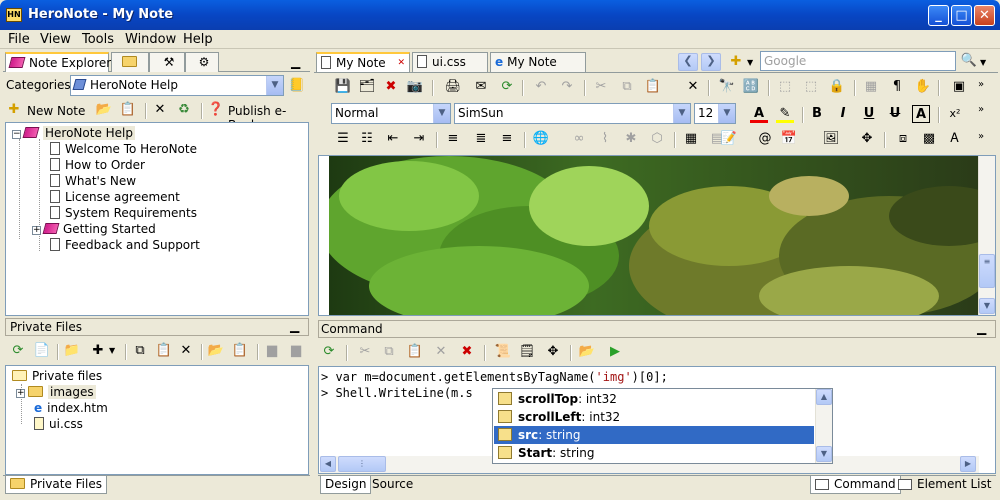 This screenshot has width=1000, height=500. What do you see at coordinates (72, 351) in the screenshot?
I see `new-folder-icon: 📁` at bounding box center [72, 351].